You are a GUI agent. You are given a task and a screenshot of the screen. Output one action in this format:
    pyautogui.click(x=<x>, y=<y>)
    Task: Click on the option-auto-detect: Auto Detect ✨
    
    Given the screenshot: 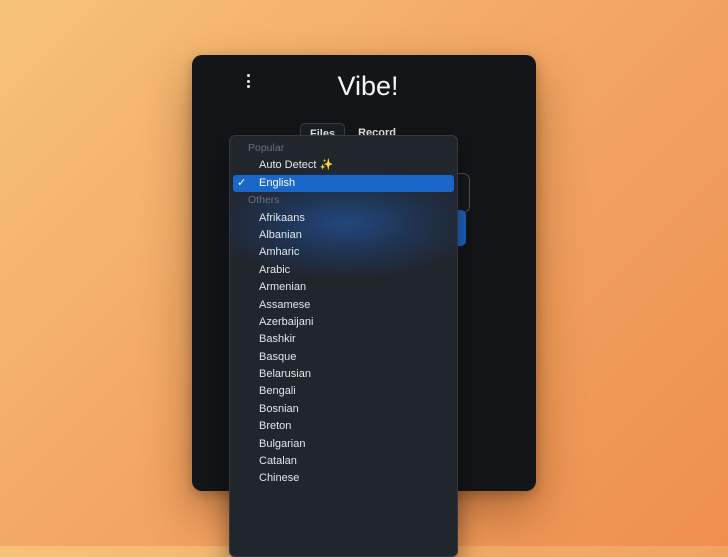 What is the action you would take?
    pyautogui.click(x=343, y=165)
    